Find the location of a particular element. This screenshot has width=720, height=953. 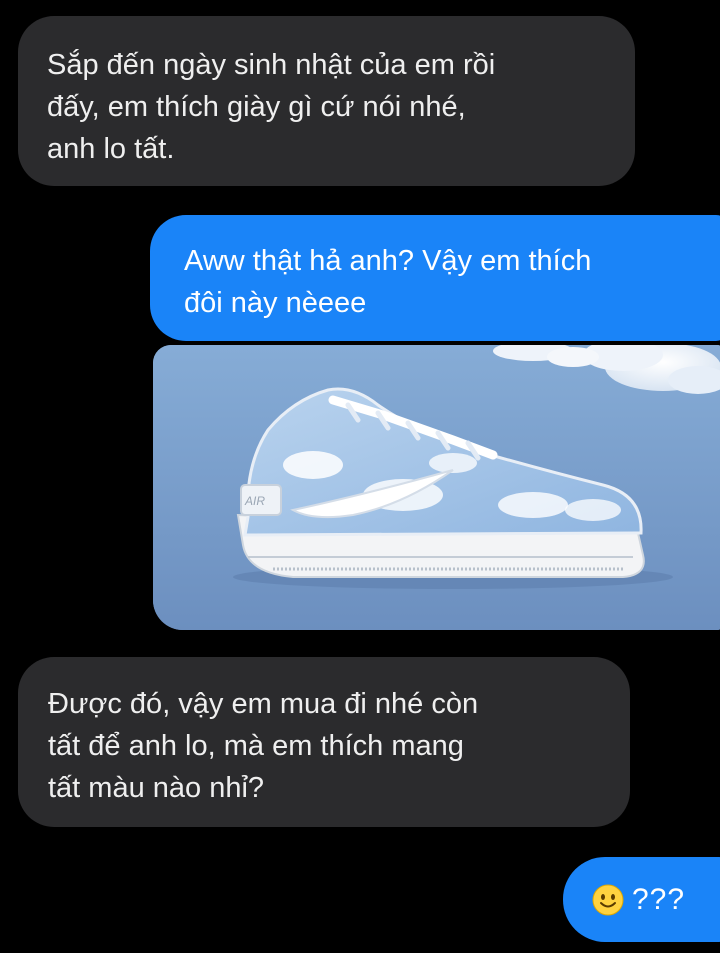

message-text-line: đấy, em thích giày gì cứ nói nhé, is located at coordinates (256, 107).